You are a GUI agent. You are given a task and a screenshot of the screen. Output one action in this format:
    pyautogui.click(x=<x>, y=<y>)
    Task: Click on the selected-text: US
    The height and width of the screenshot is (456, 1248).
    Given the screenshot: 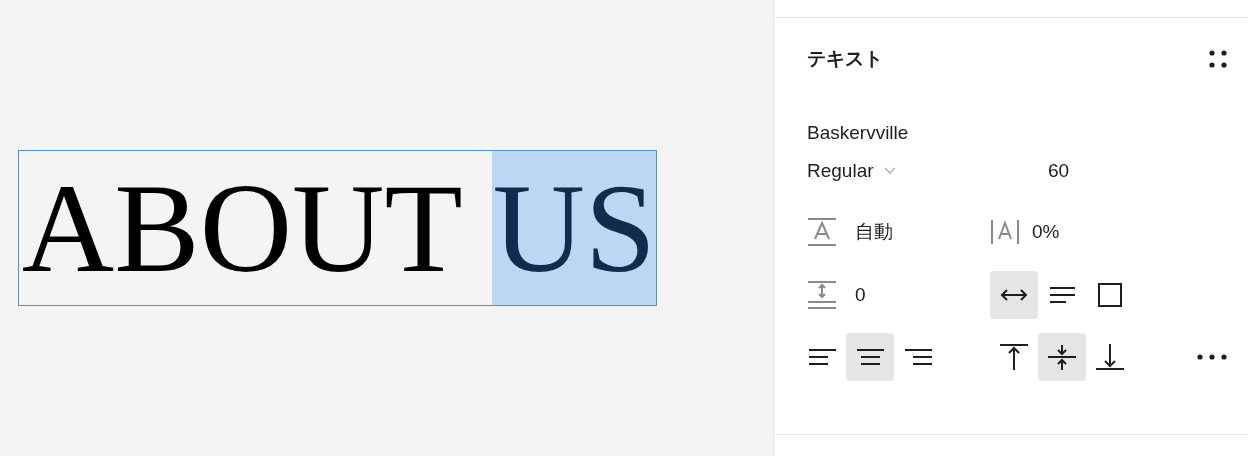 What is the action you would take?
    pyautogui.click(x=574, y=228)
    